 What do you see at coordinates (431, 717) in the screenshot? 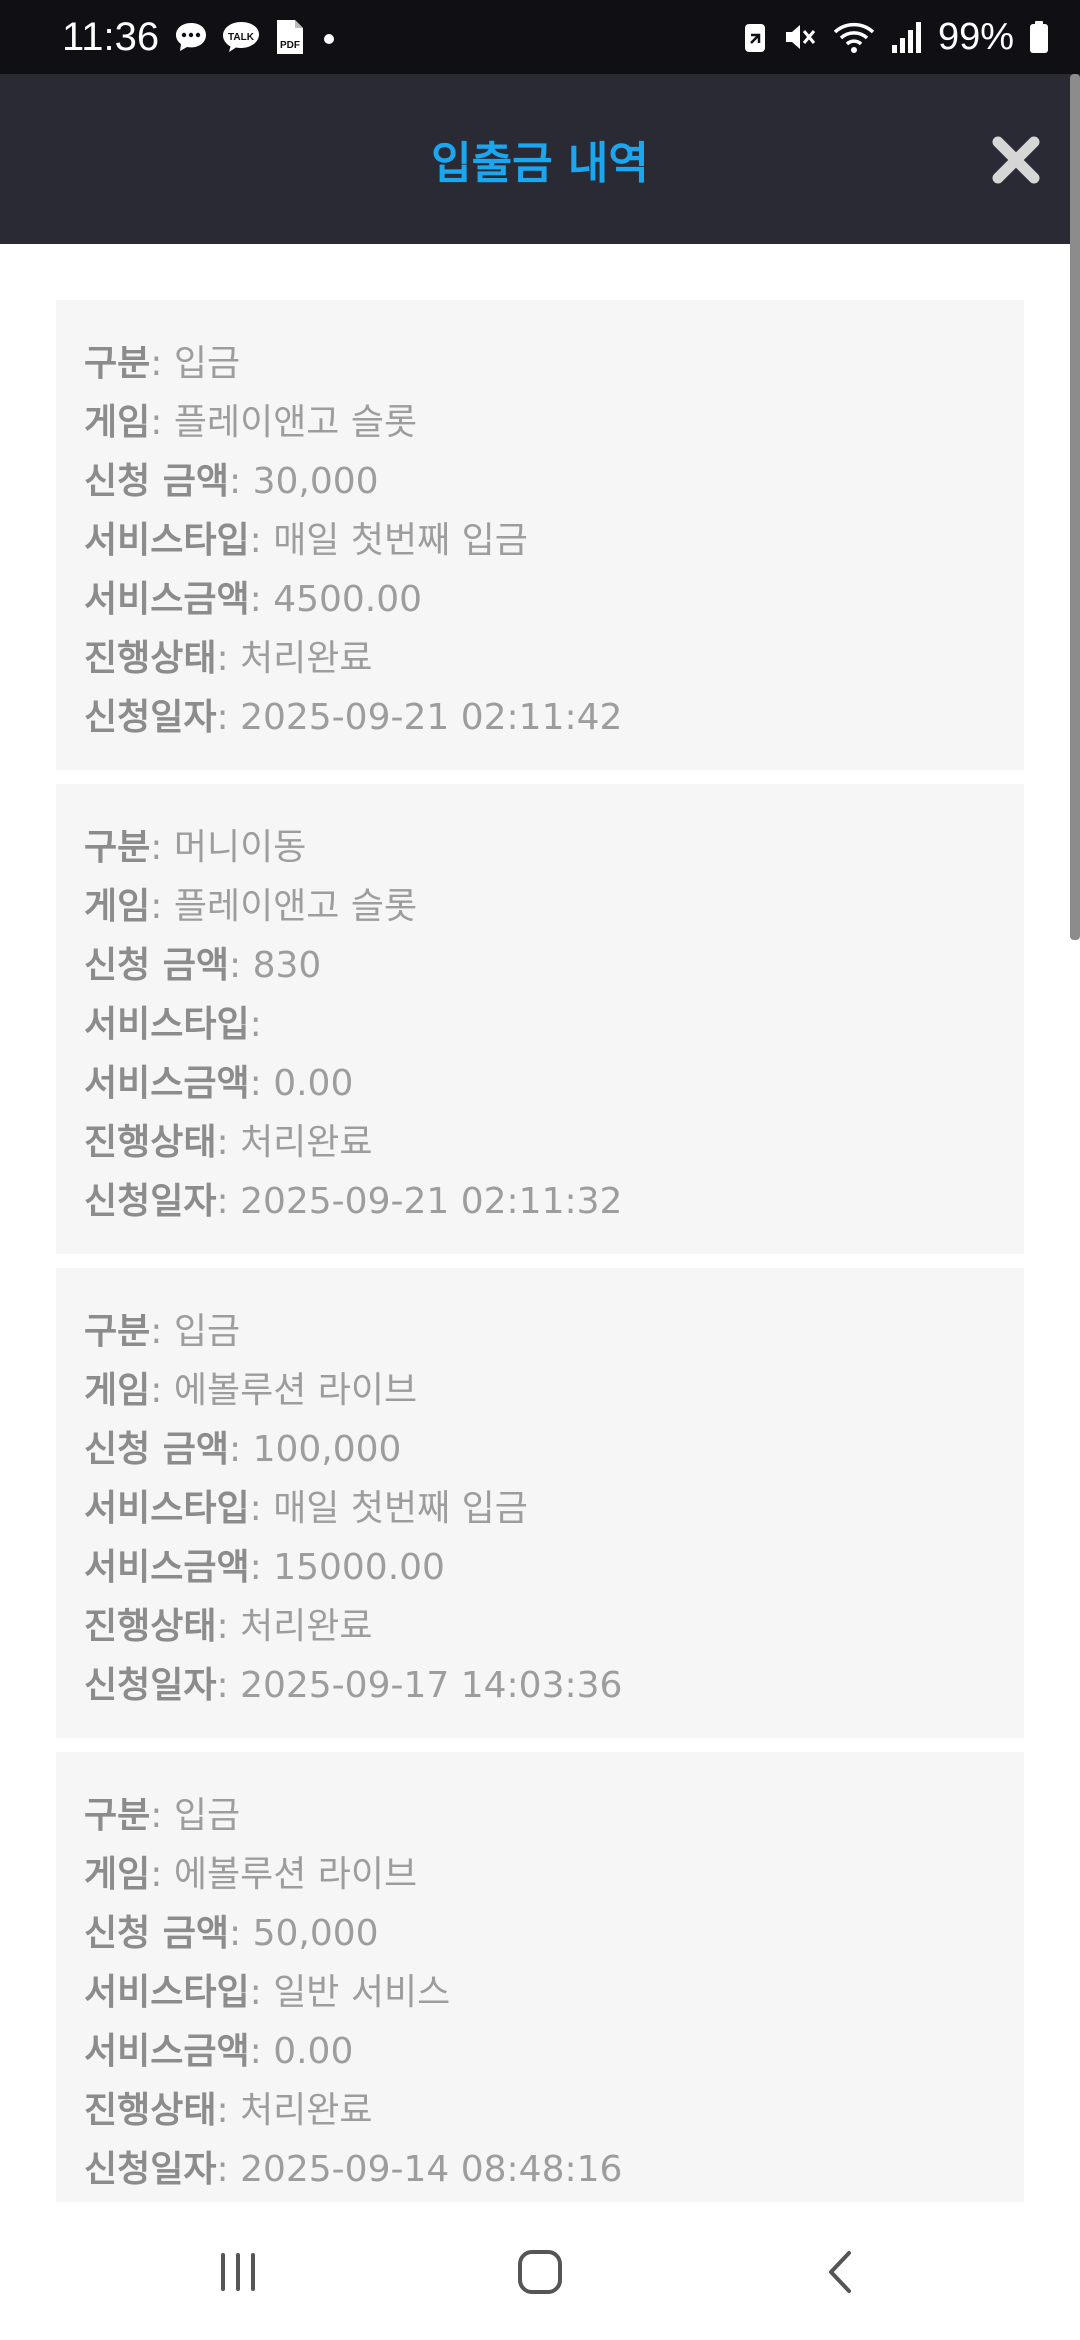
I see `value-date: 2025-09-21 02:11:42` at bounding box center [431, 717].